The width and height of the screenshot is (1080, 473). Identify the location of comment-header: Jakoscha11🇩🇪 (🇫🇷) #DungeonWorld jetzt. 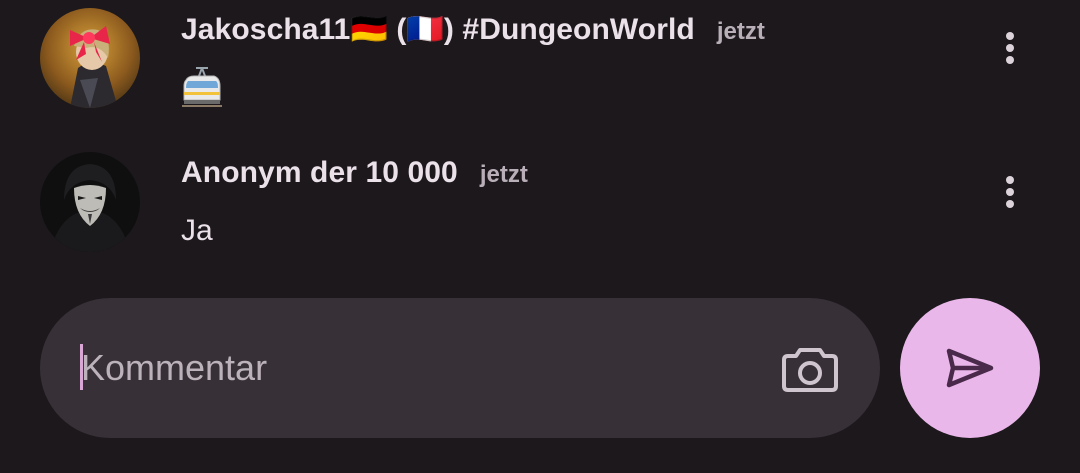
(473, 29).